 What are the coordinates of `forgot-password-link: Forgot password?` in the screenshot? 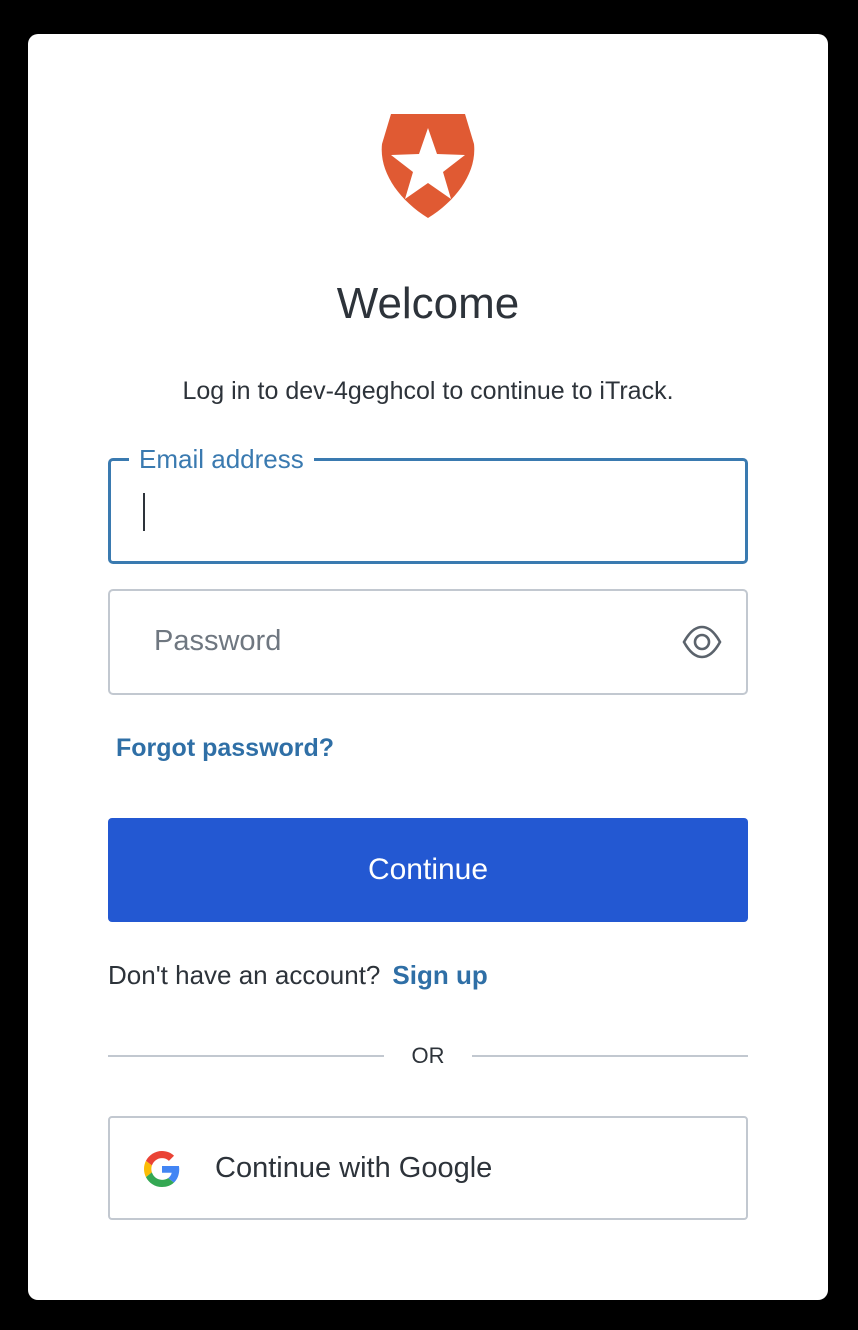 It's located at (225, 748).